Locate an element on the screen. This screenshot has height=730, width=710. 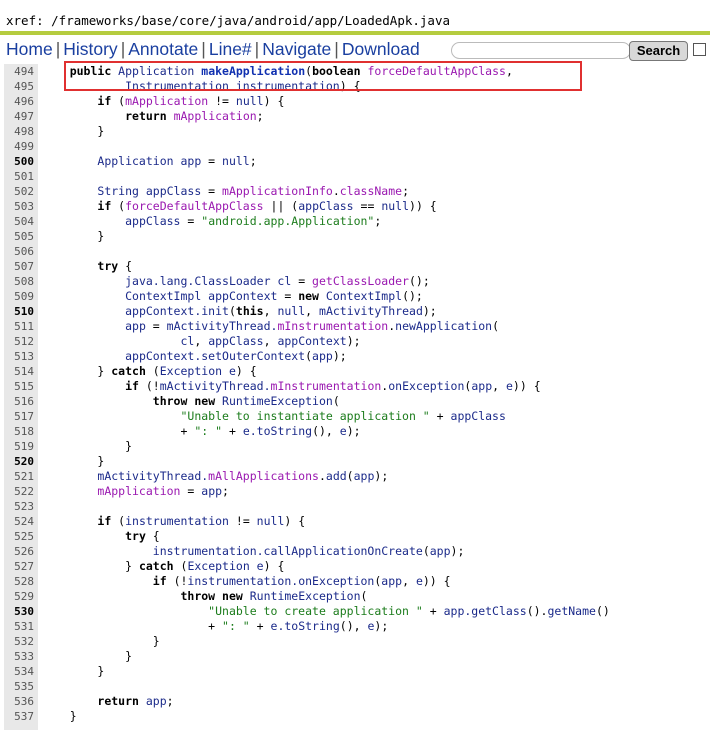
line-number-link: 519 is located at coordinates (19, 446).